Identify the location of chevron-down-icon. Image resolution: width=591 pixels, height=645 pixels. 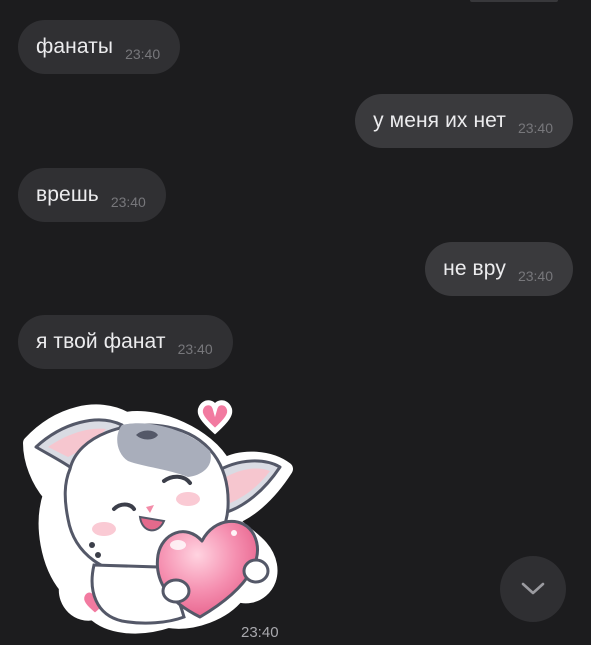
(533, 588).